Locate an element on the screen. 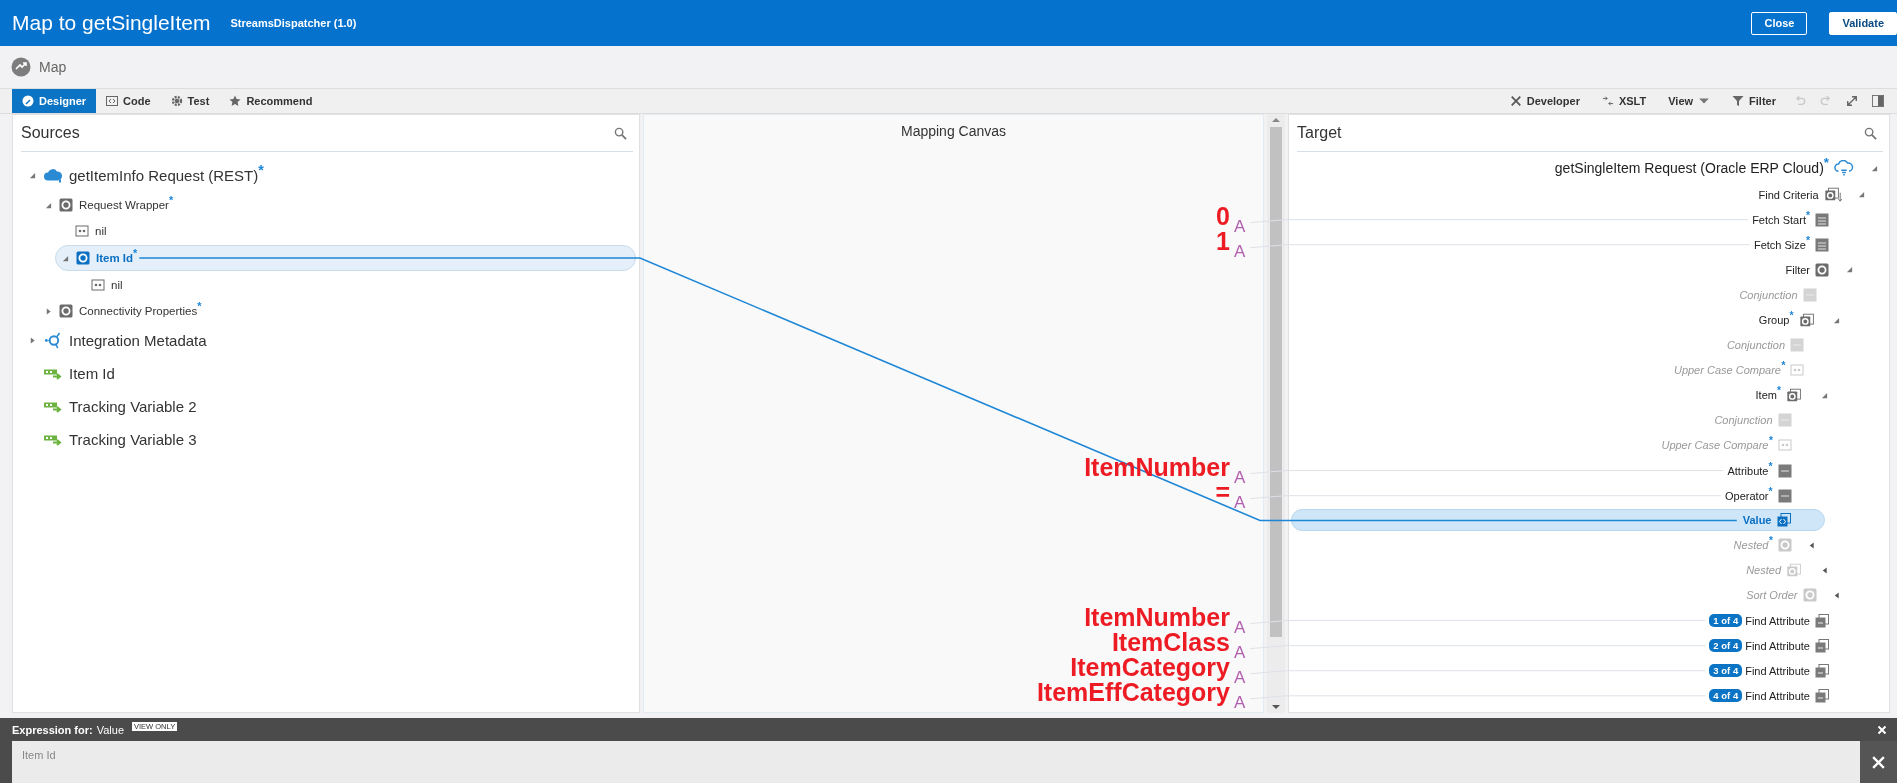 This screenshot has width=1897, height=783. undo-icon is located at coordinates (1800, 101).